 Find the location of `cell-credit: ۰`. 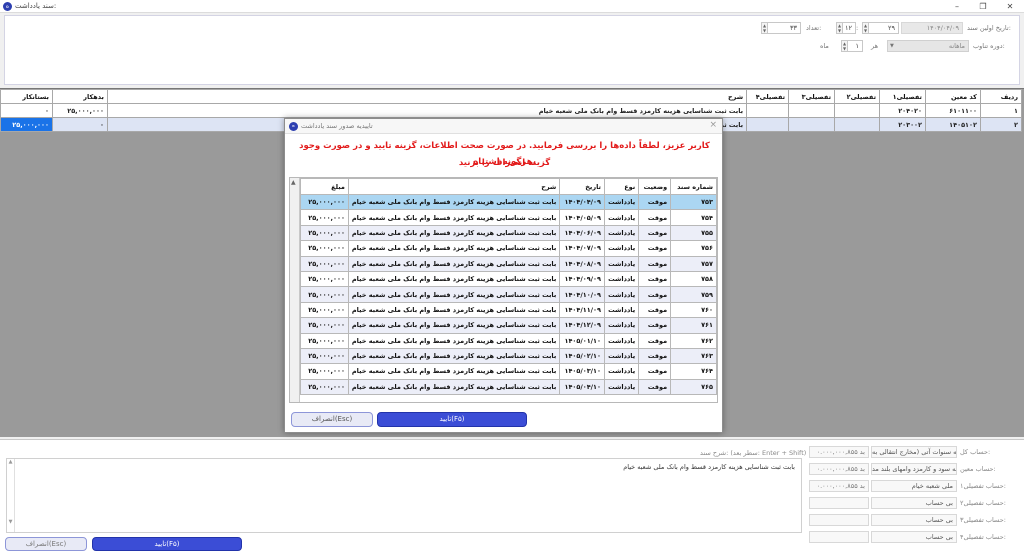

cell-credit: ۰ is located at coordinates (26, 110).